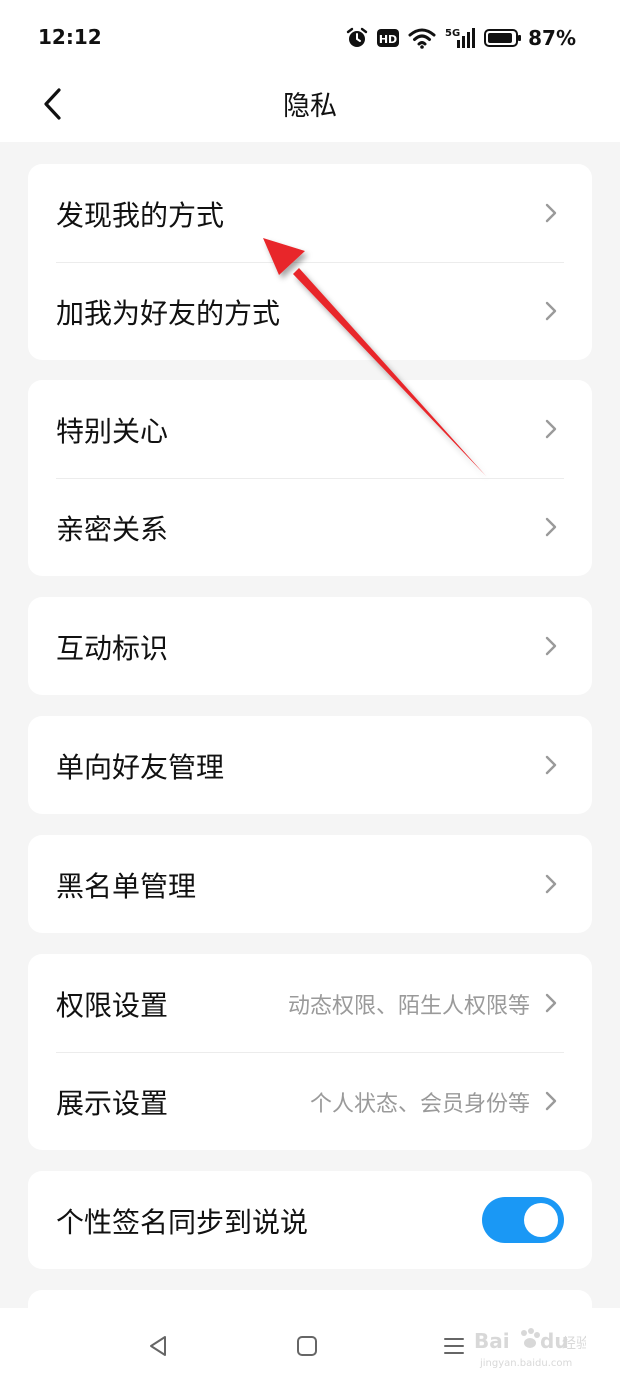 The height and width of the screenshot is (1386, 620). What do you see at coordinates (419, 1104) in the screenshot?
I see `row-value: 个人状态、会员身份等` at bounding box center [419, 1104].